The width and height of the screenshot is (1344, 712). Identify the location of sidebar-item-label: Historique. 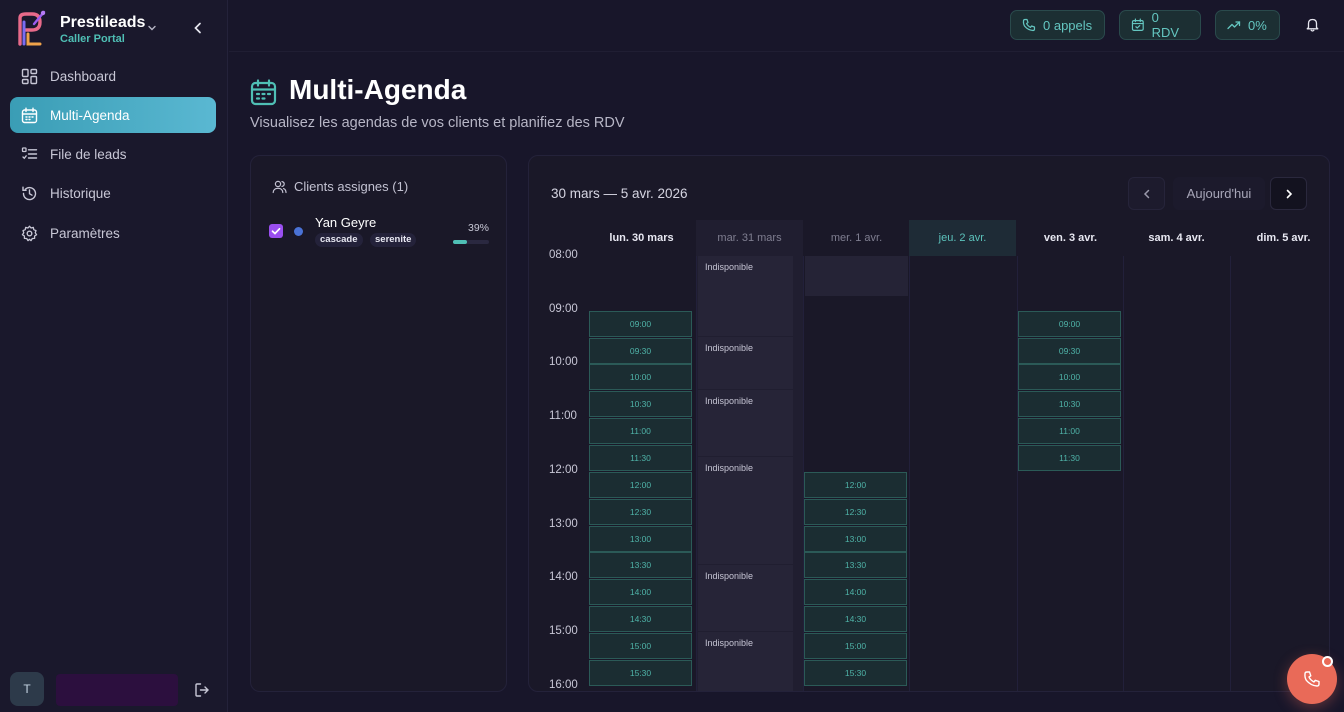
(80, 194).